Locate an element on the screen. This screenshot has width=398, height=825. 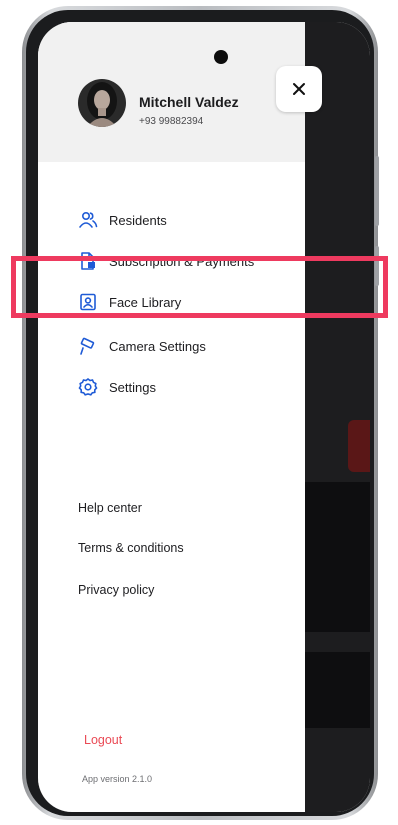
drawer-profile-header: Mitchell Valdez +93 99882394 is located at coordinates (171, 92).